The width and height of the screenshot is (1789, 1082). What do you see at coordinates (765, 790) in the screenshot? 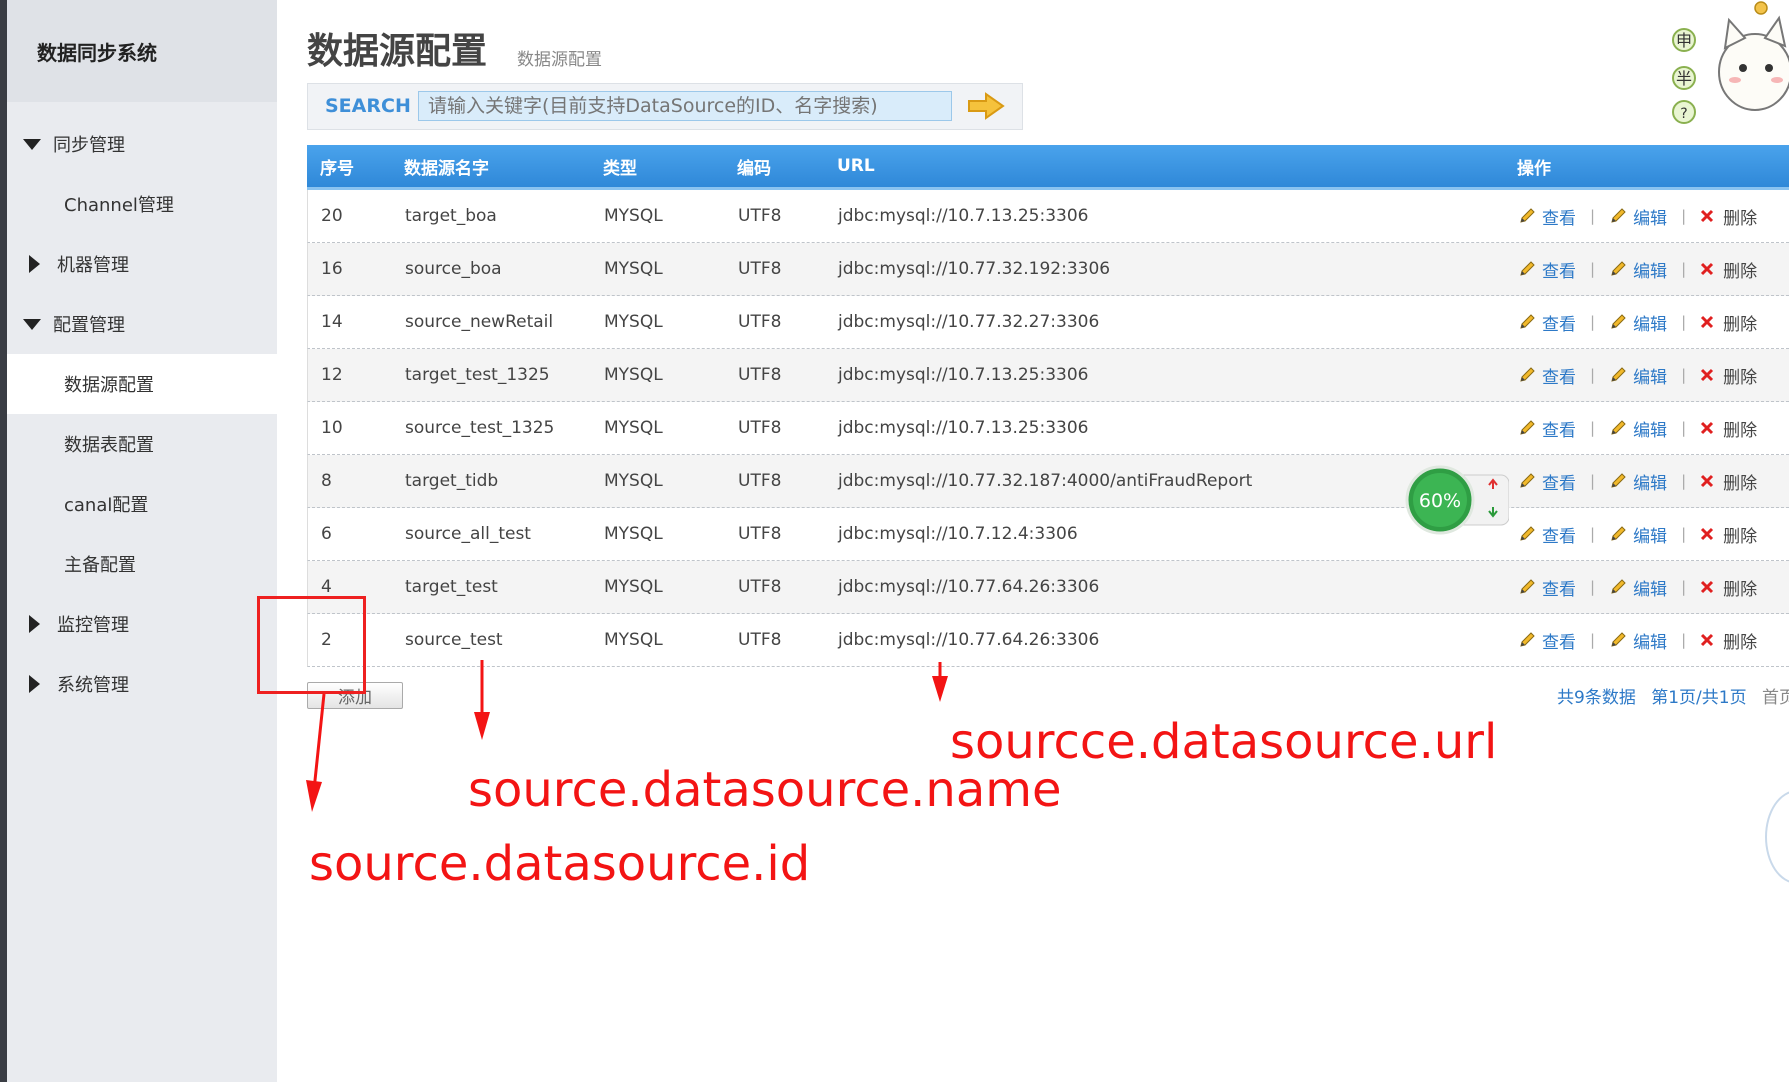
I see `annotation-name-label: source.datasource.name` at bounding box center [765, 790].